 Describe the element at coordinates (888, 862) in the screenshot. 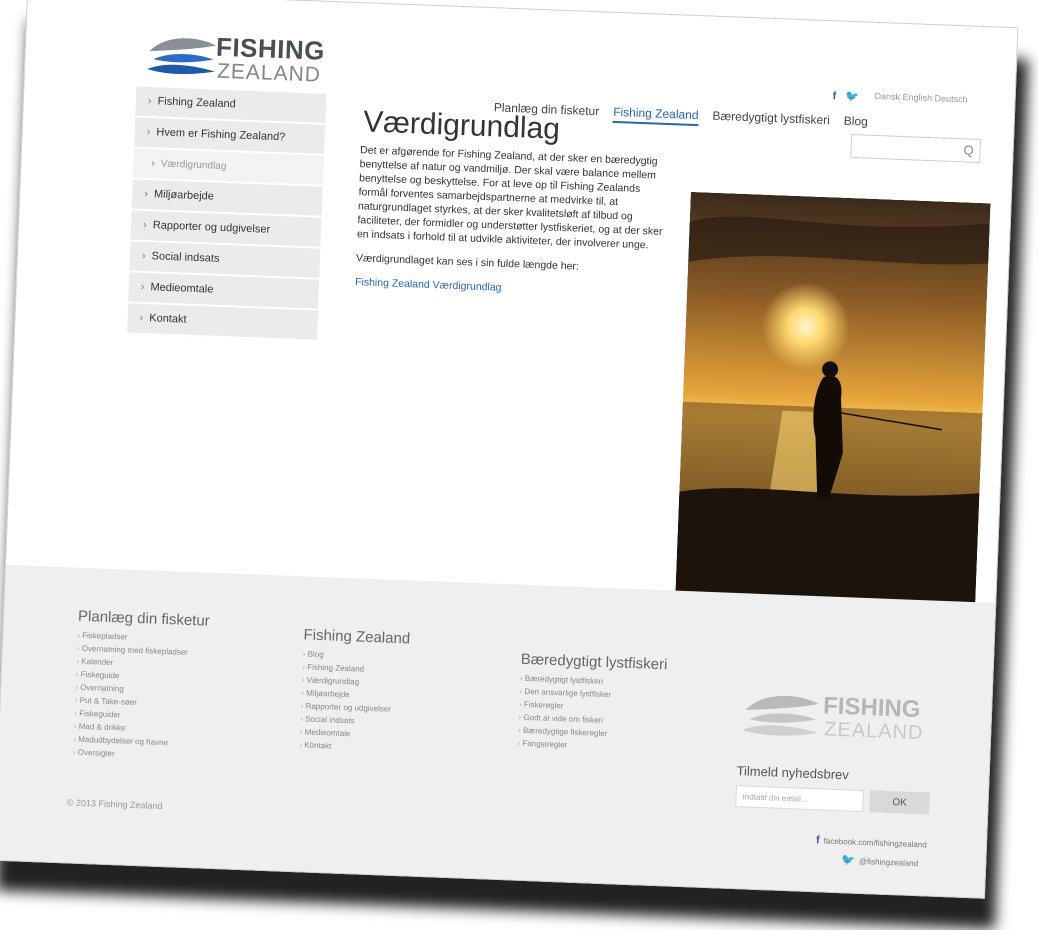

I see `twitter-link-text: @fishingzealand` at that location.